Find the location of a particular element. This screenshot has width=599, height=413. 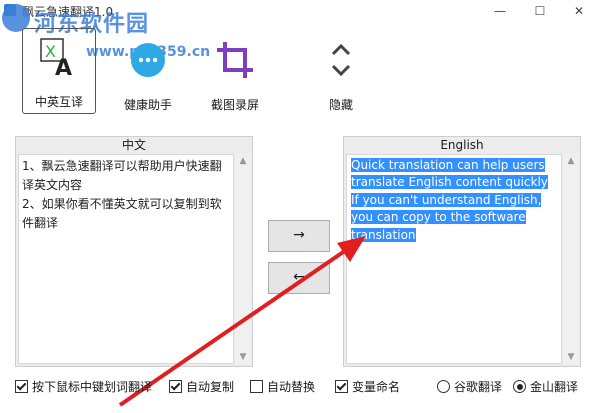

translate-to-chinese-button: ← is located at coordinates (299, 278).